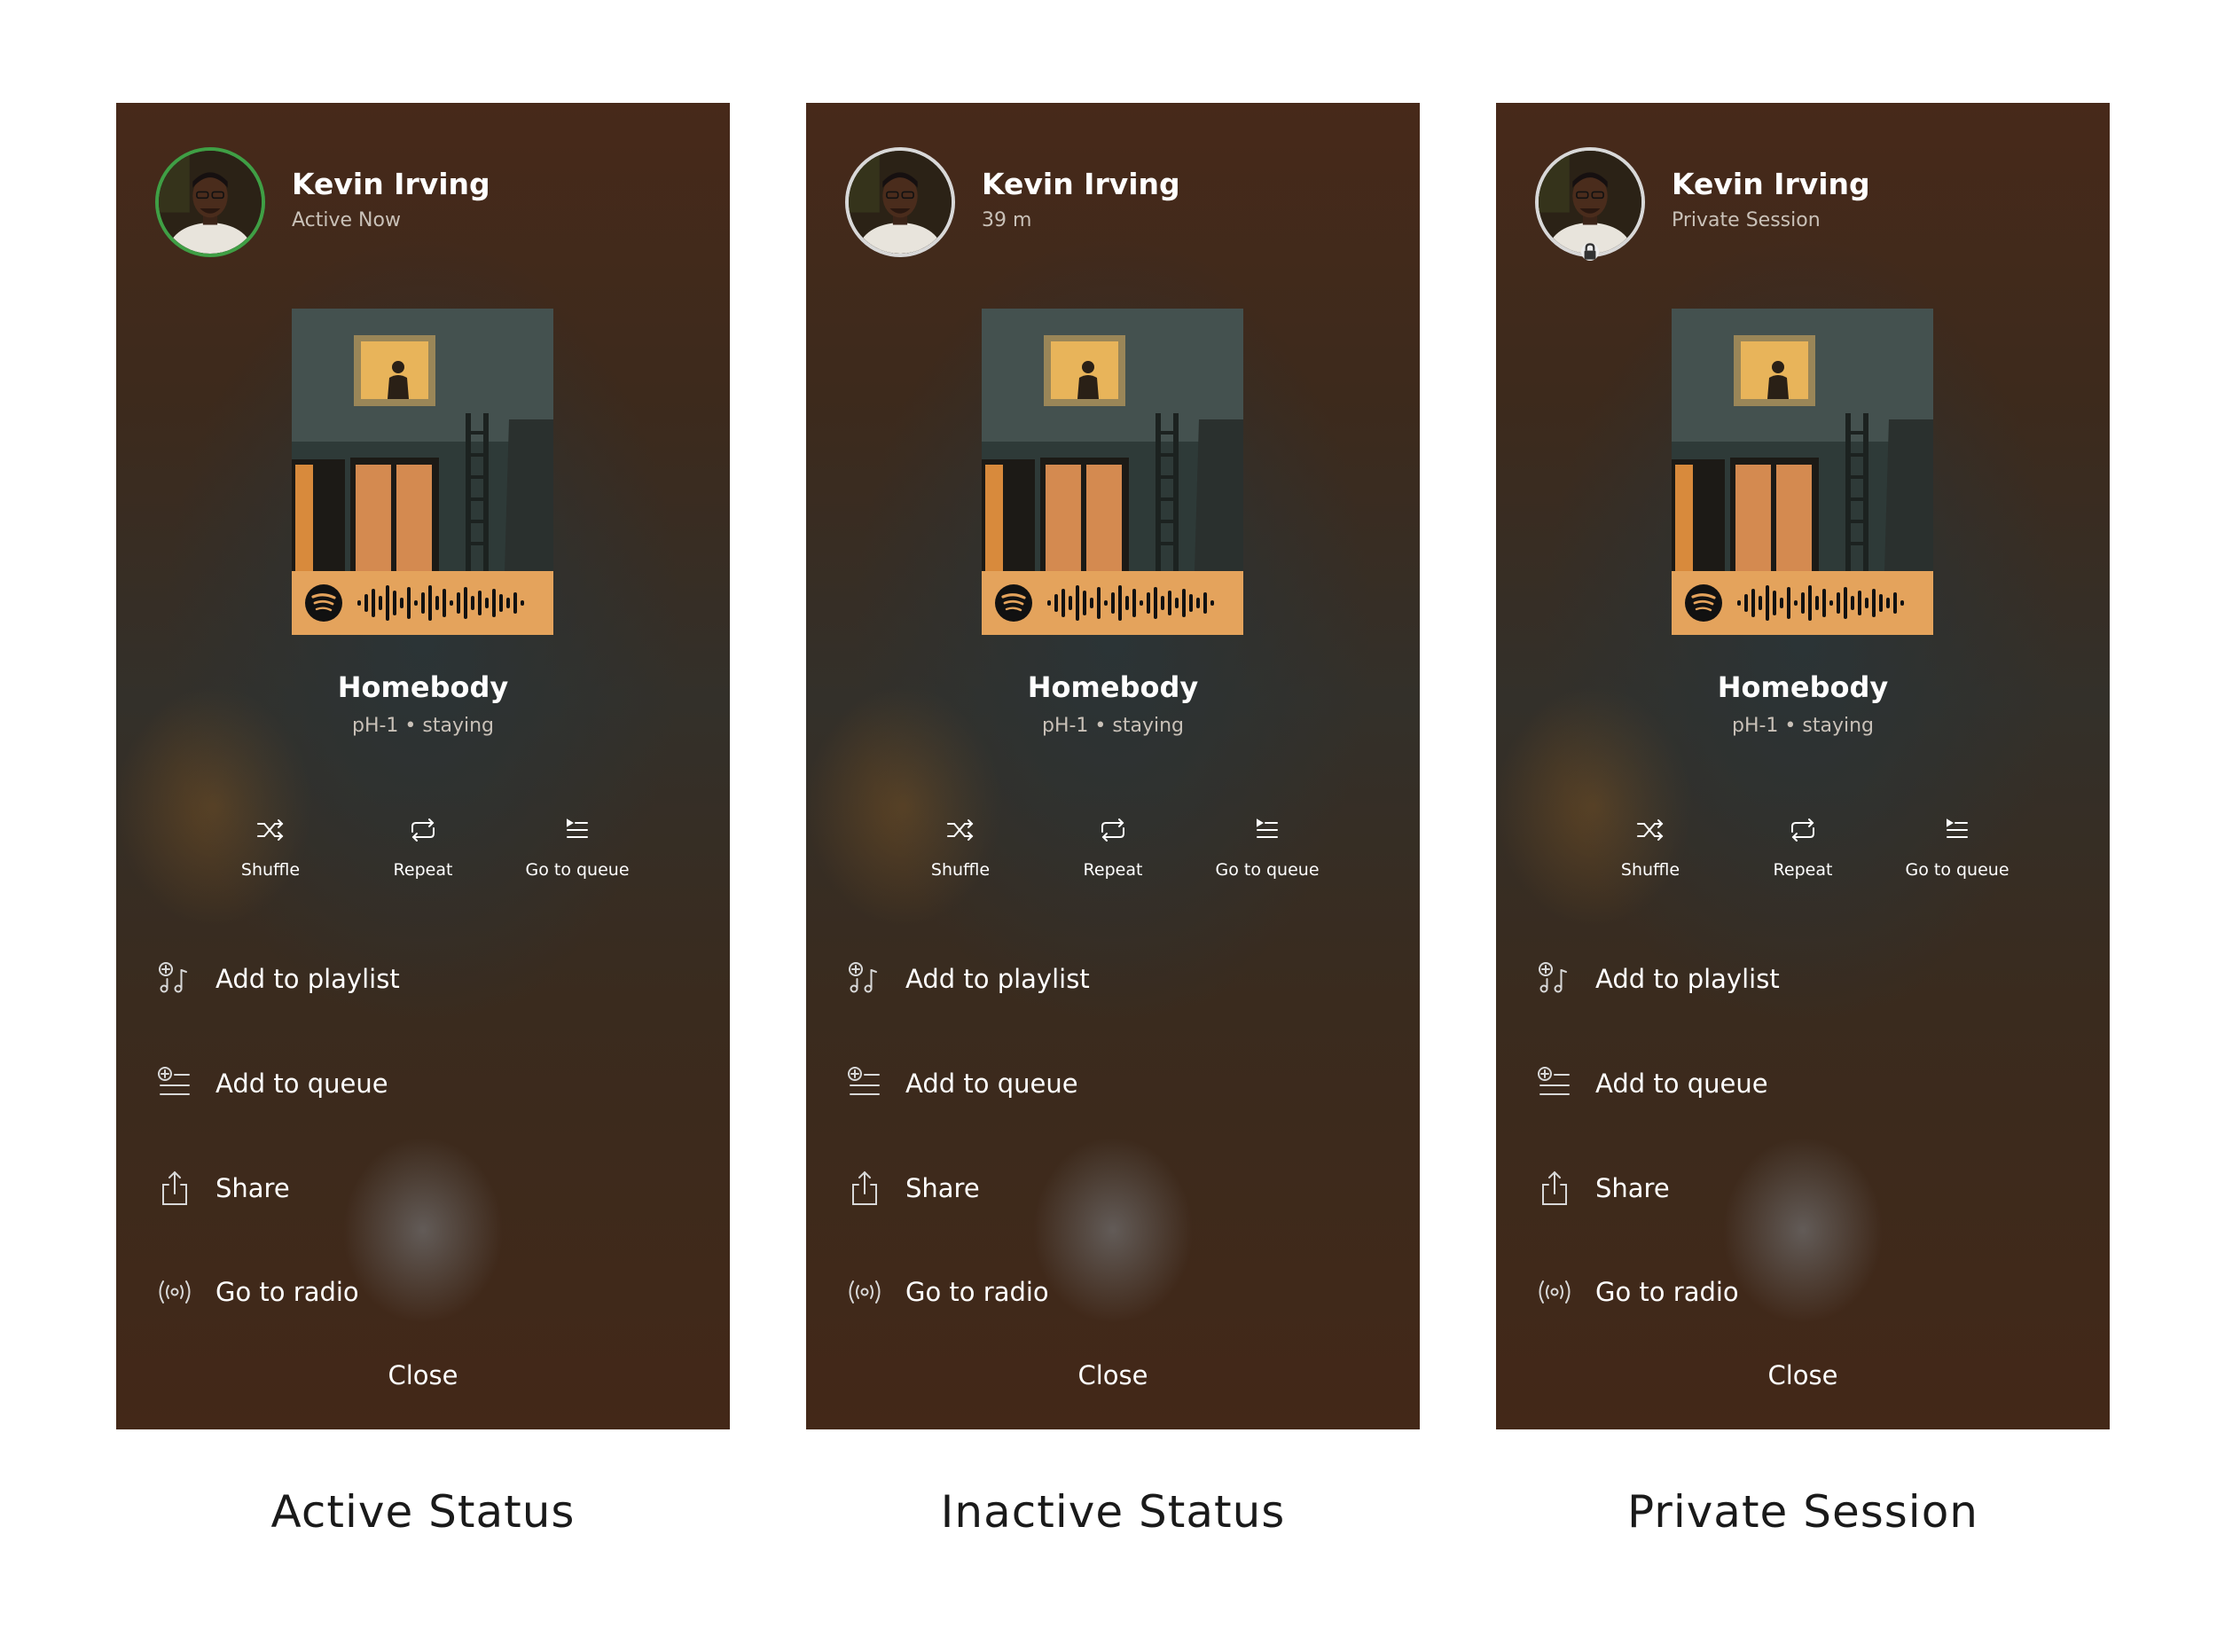 The width and height of the screenshot is (2217, 1652). Describe the element at coordinates (346, 220) in the screenshot. I see `user-status: Active Now` at that location.